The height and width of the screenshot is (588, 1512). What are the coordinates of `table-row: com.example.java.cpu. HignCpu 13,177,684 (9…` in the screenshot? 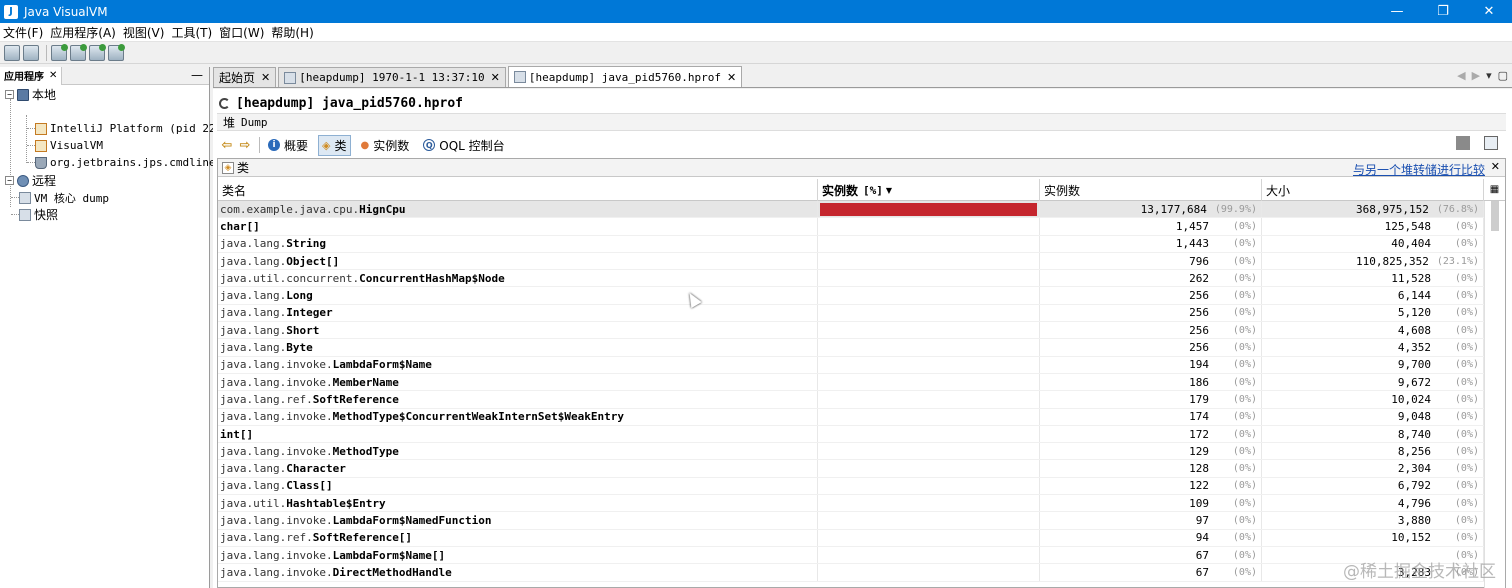 It's located at (851, 210).